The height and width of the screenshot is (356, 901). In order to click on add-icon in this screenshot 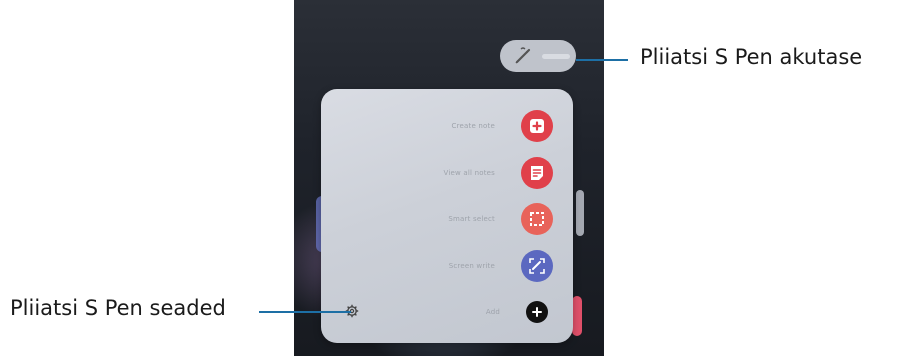, I will do `click(537, 312)`.